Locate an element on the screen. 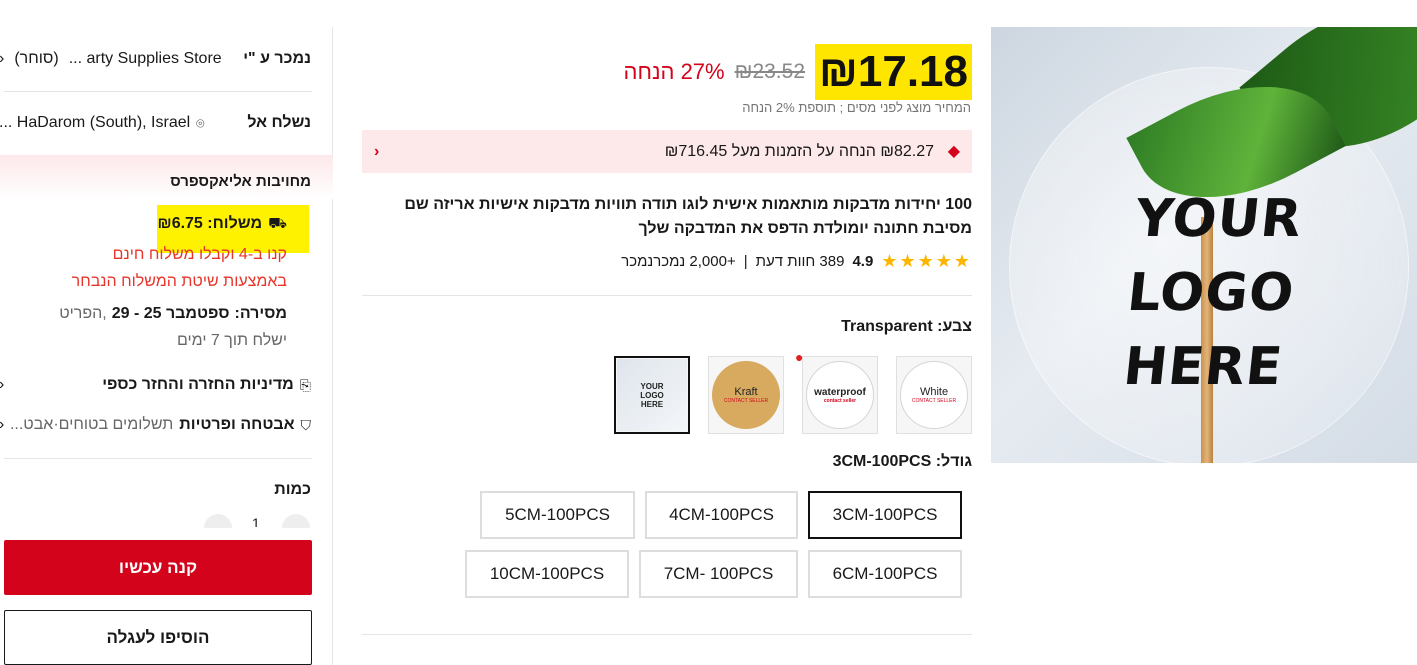 This screenshot has width=1417, height=665. quantity-value: 1 is located at coordinates (256, 521).